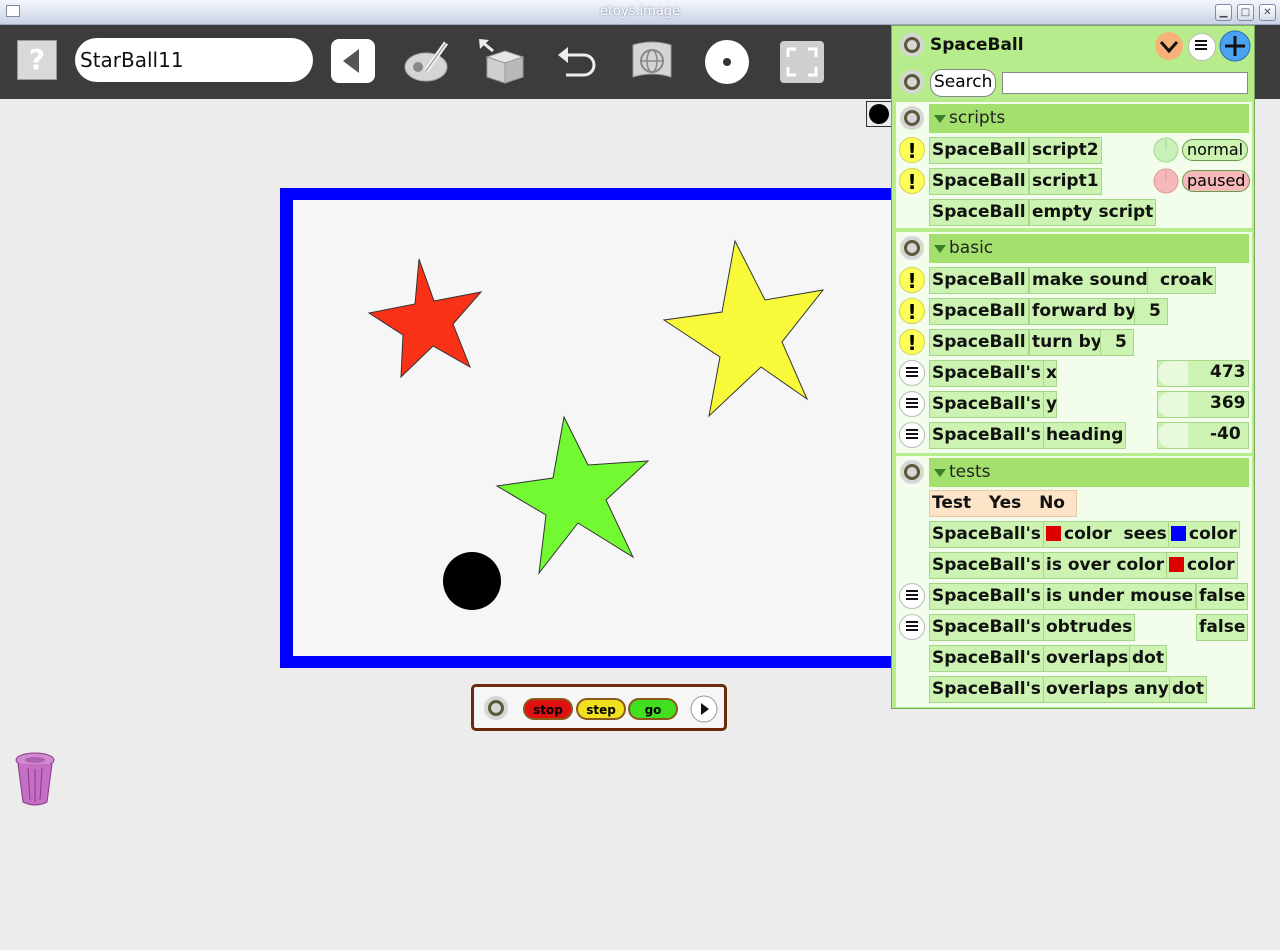 This screenshot has height=950, width=1280. I want to click on undo-icon, so click(577, 61).